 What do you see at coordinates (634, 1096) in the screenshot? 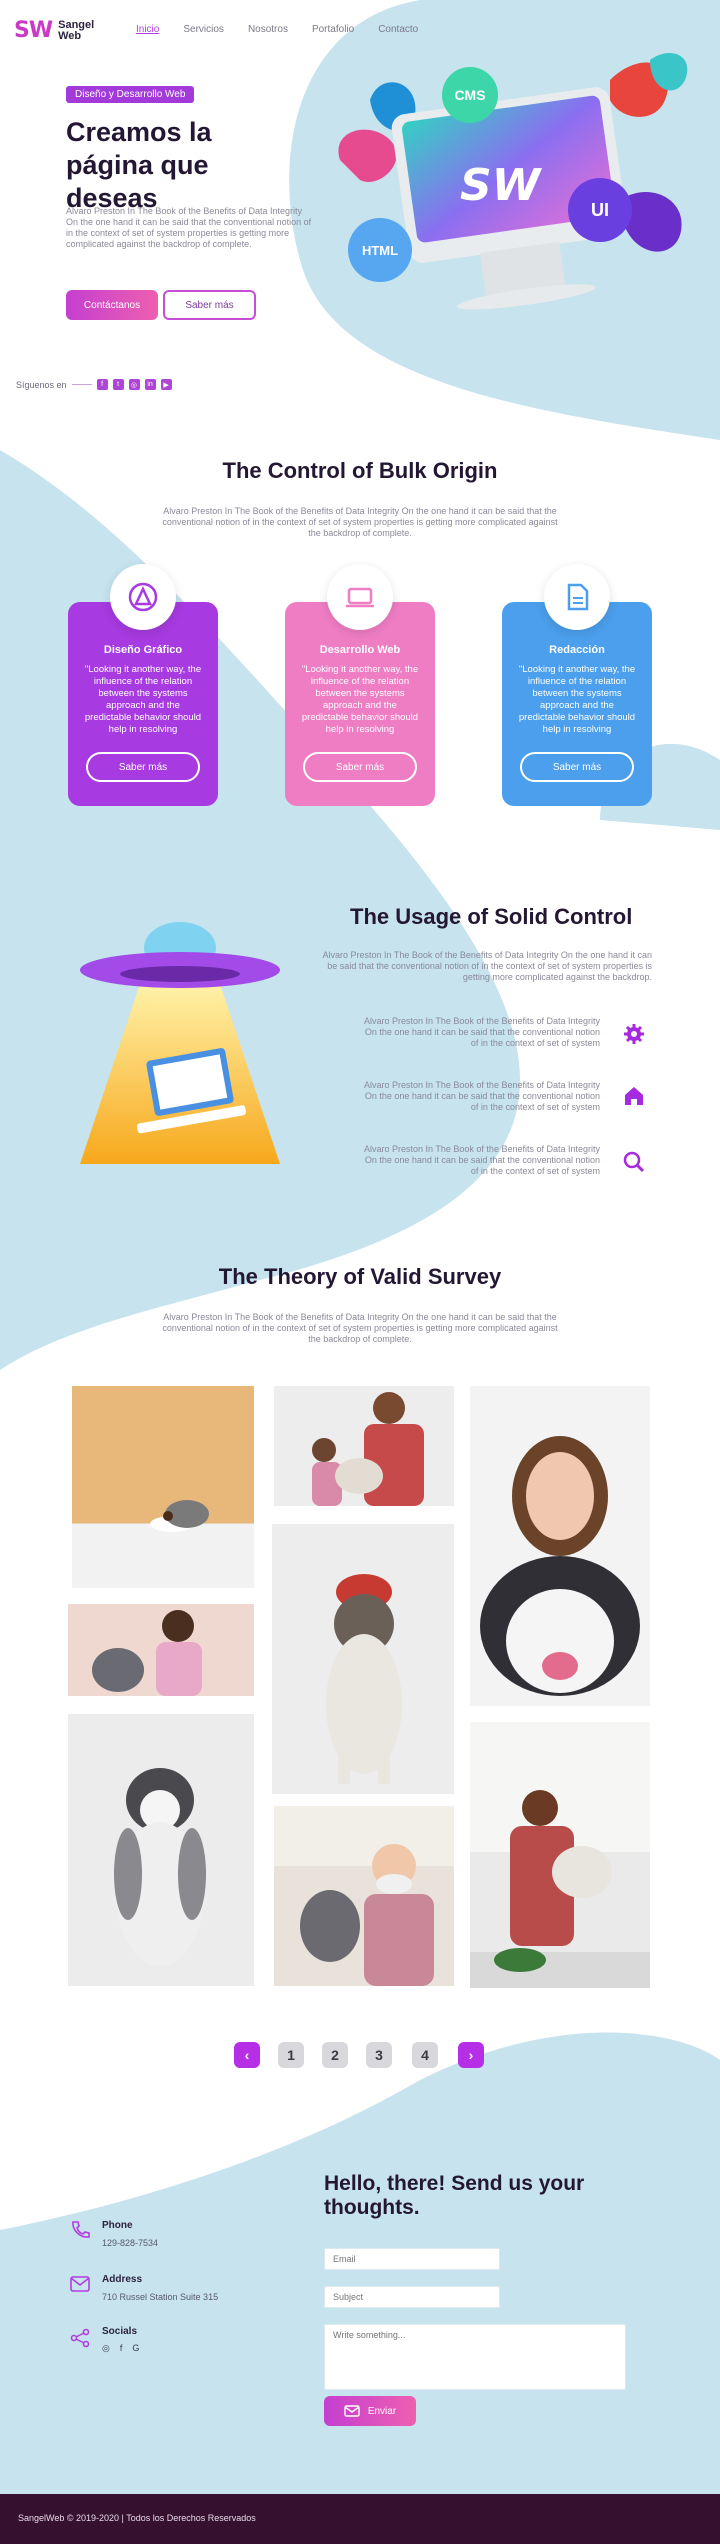
I see `home-icon` at bounding box center [634, 1096].